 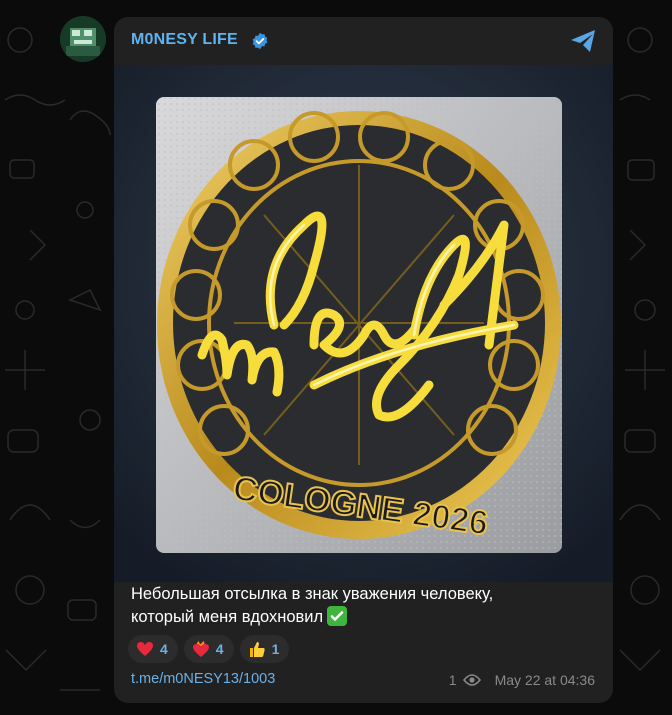 I want to click on channel-avatar, so click(x=83, y=39).